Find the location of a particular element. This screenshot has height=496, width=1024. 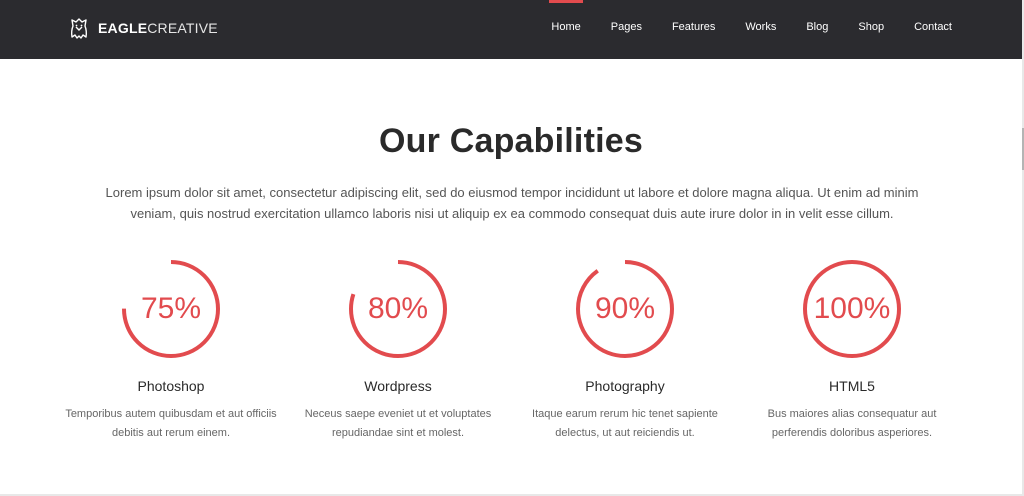

progress-ring: 75% is located at coordinates (171, 309).